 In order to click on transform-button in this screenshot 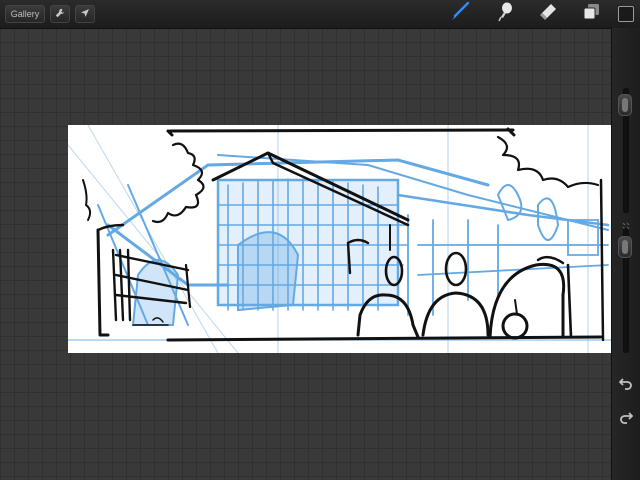, I will do `click(85, 14)`.